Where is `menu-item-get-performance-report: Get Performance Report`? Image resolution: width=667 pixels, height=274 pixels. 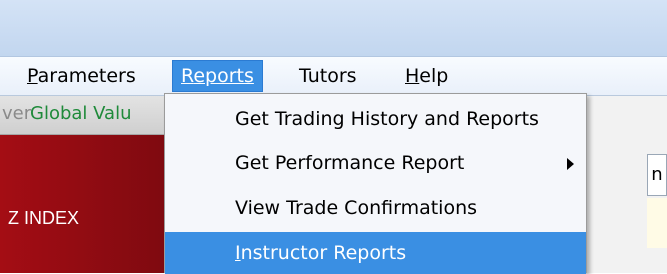
menu-item-get-performance-report: Get Performance Report is located at coordinates (375, 163).